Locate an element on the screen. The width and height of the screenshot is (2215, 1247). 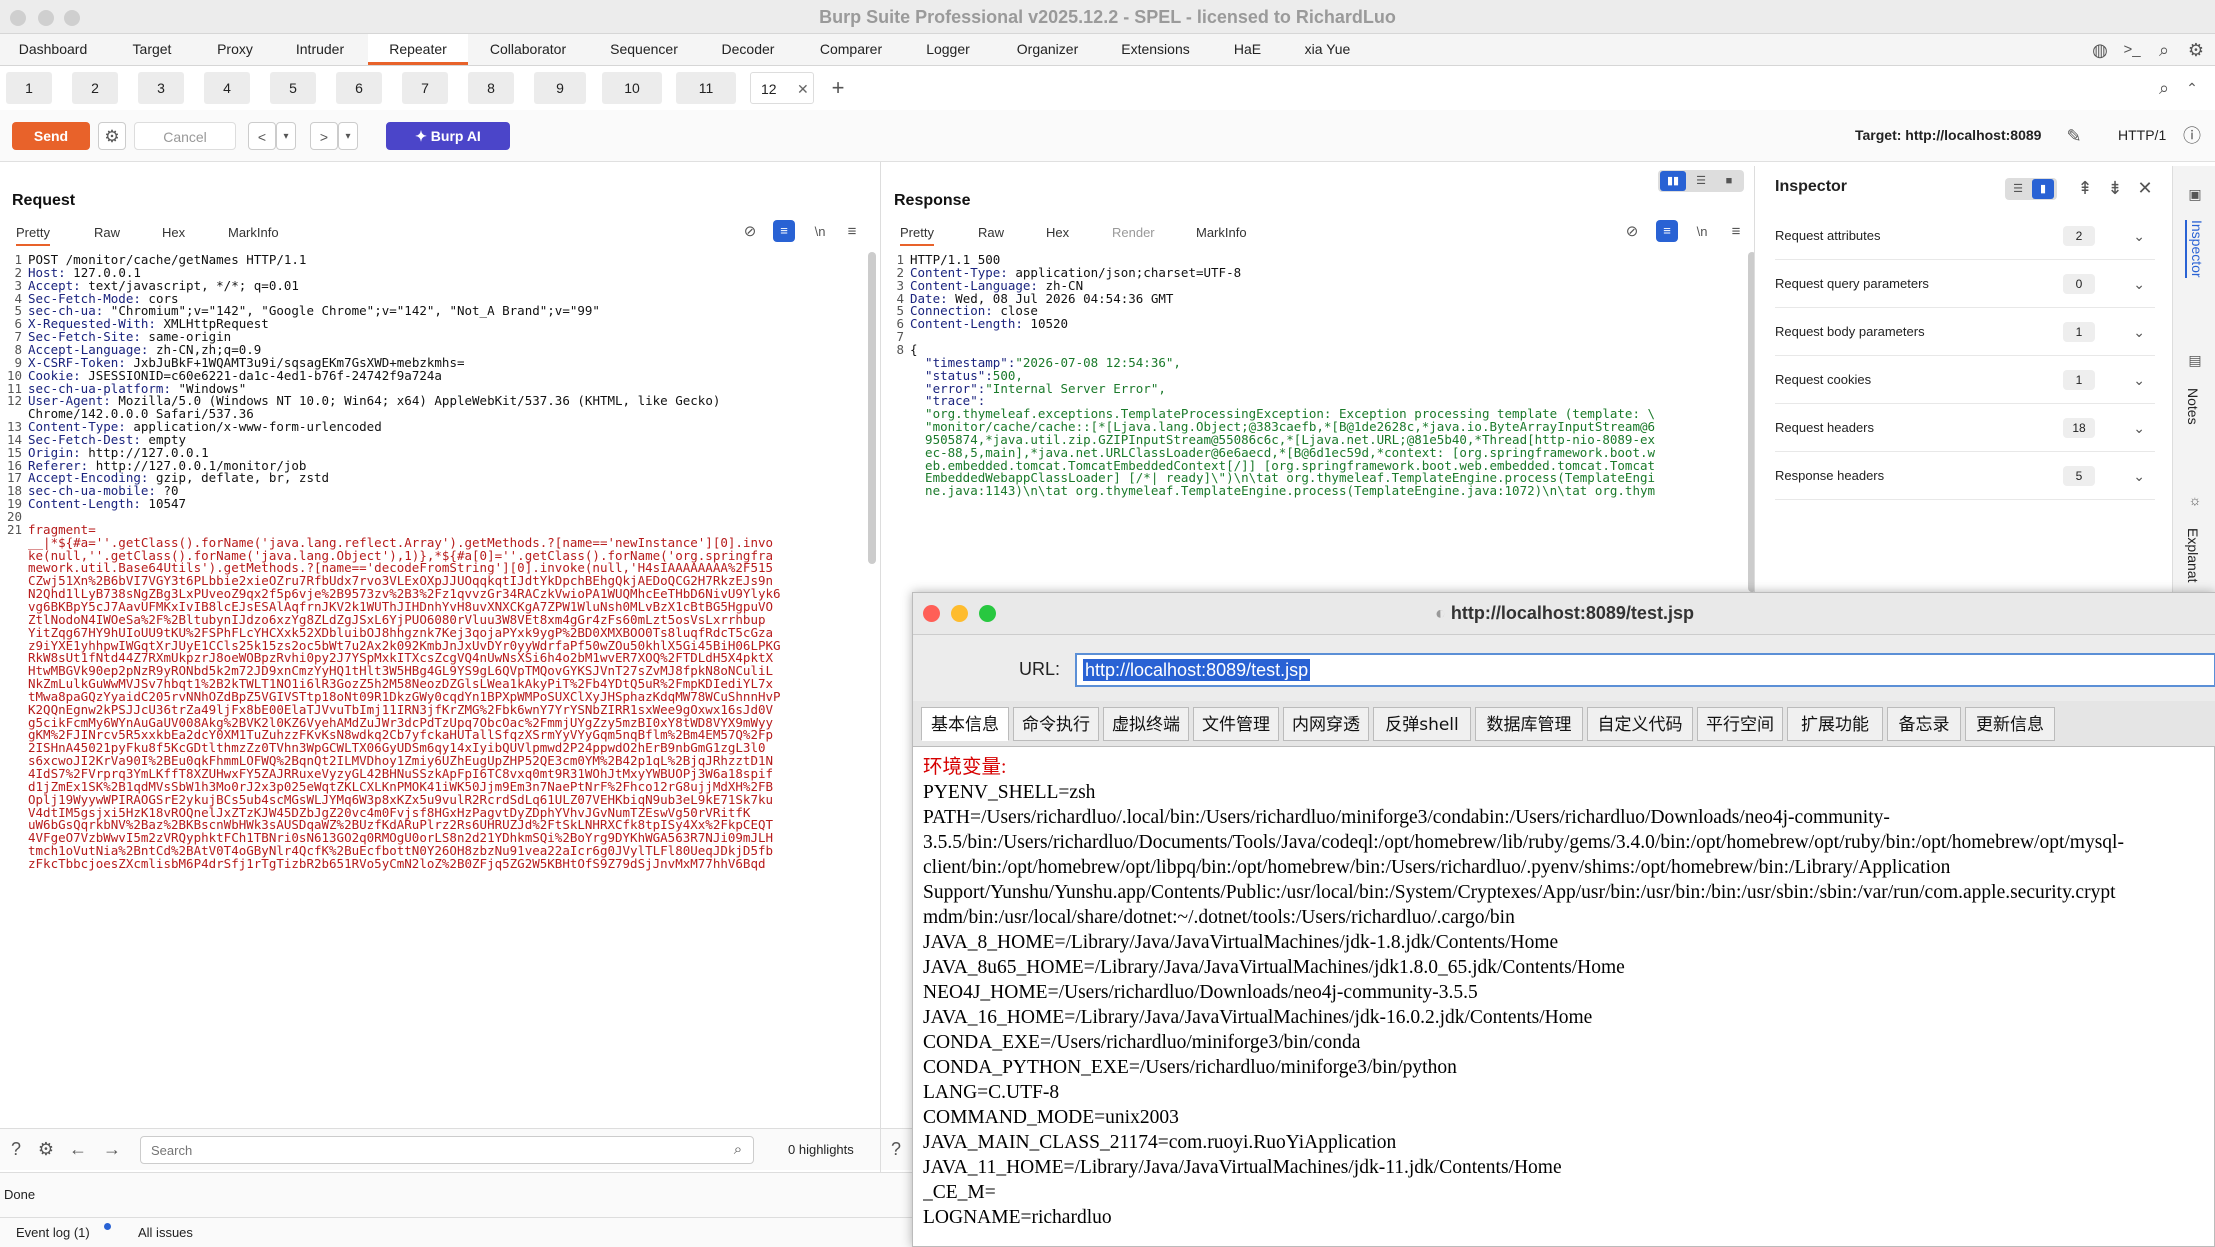
inspector-row-query-parameters: Request query parameters 0 ⌄ is located at coordinates (1965, 284).